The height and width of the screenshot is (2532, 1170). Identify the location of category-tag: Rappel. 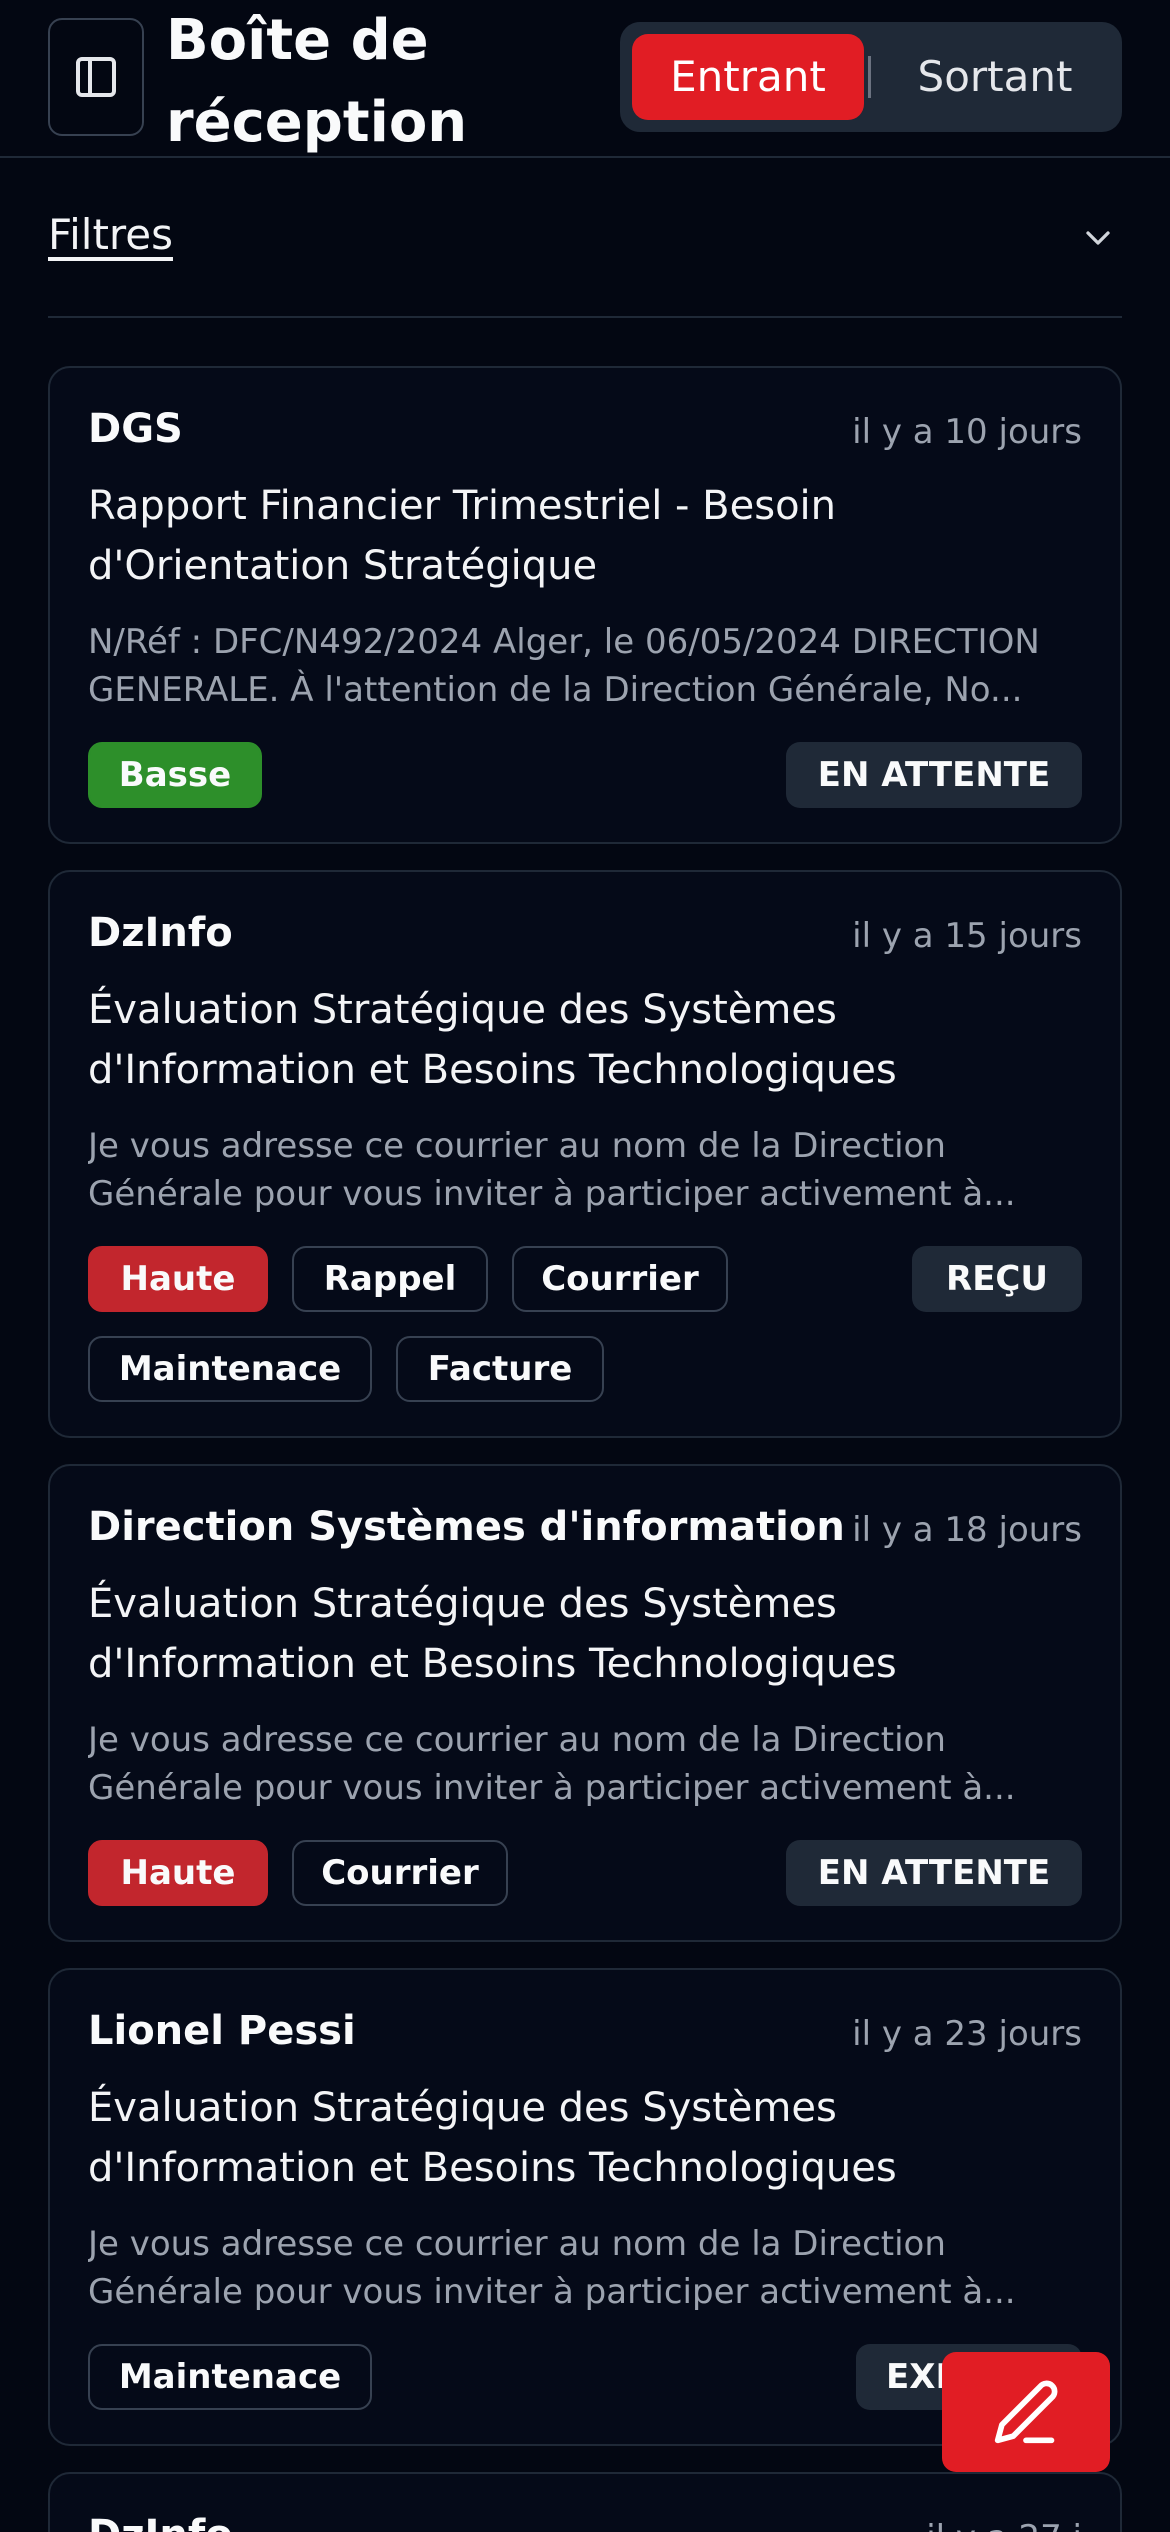
(390, 1279).